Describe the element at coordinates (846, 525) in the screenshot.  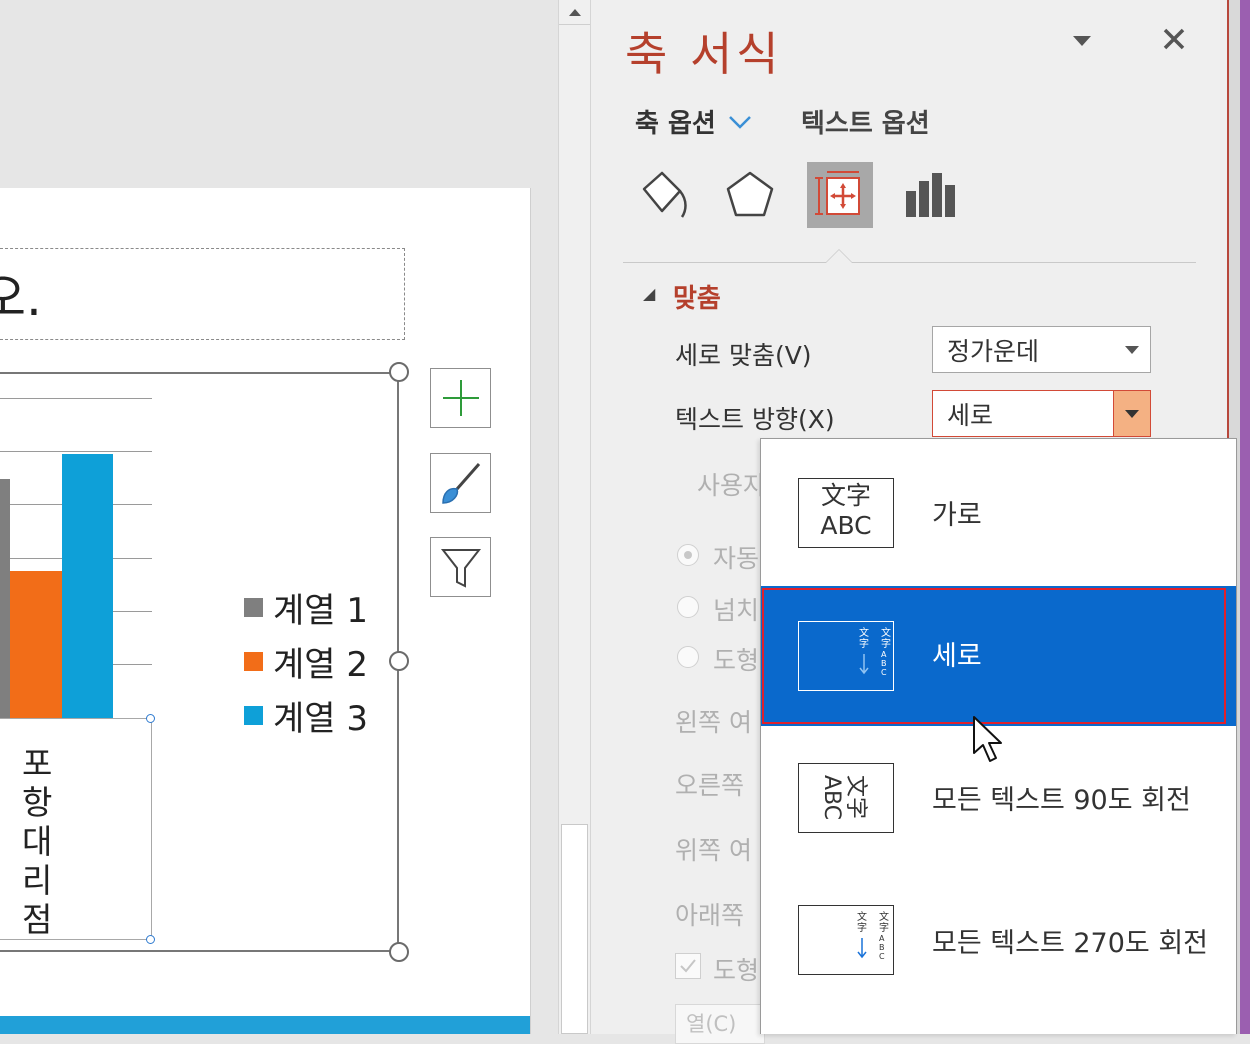
I see `icon-text-latin: ABC` at that location.